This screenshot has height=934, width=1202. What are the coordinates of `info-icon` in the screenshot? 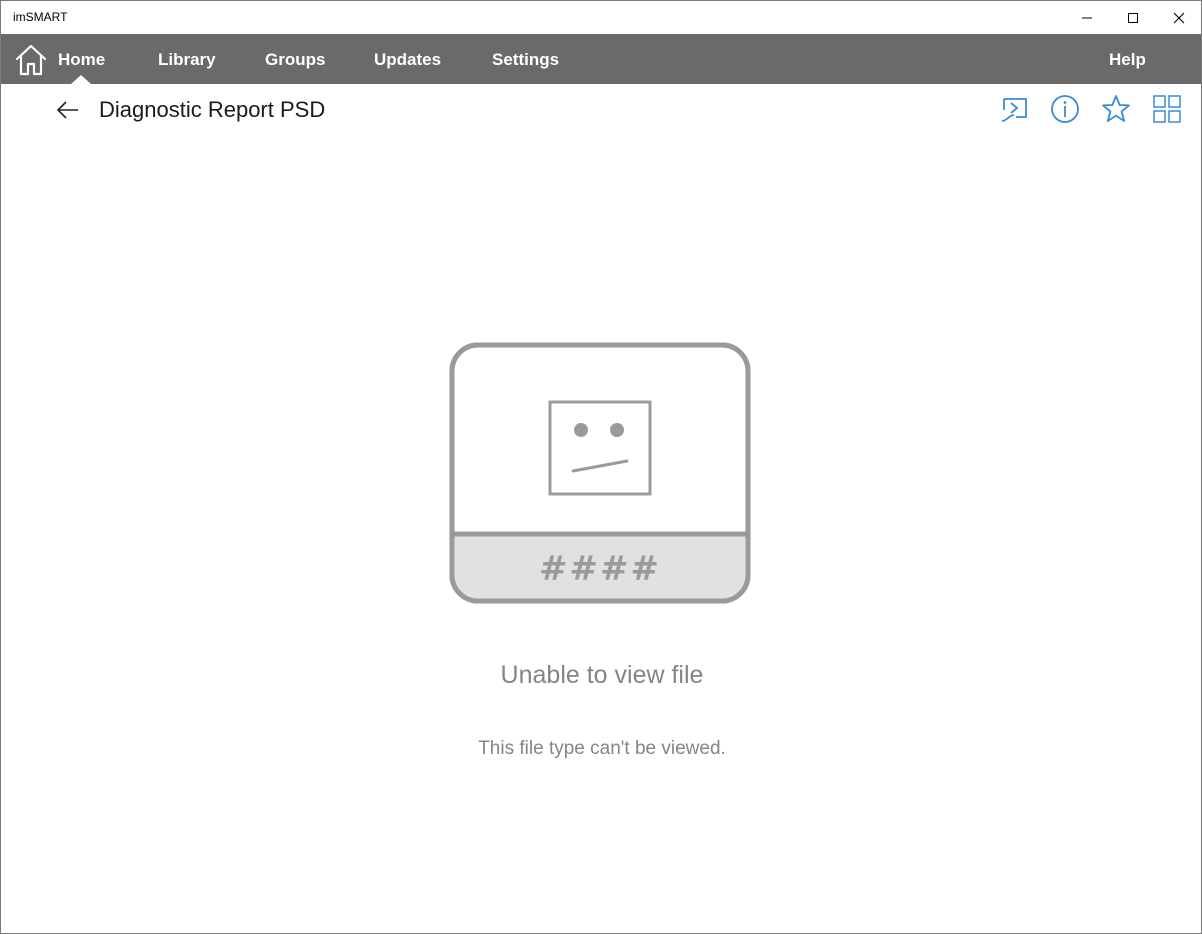 It's located at (1065, 109).